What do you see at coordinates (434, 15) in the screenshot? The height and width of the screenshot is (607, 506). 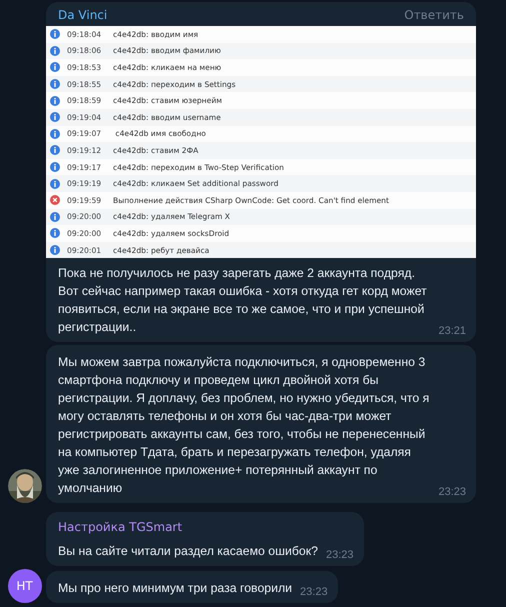 I see `reply-link: Ответить` at bounding box center [434, 15].